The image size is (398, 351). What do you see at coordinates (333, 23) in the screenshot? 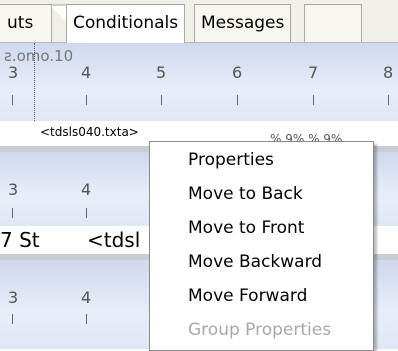
I see `tab-empty` at bounding box center [333, 23].